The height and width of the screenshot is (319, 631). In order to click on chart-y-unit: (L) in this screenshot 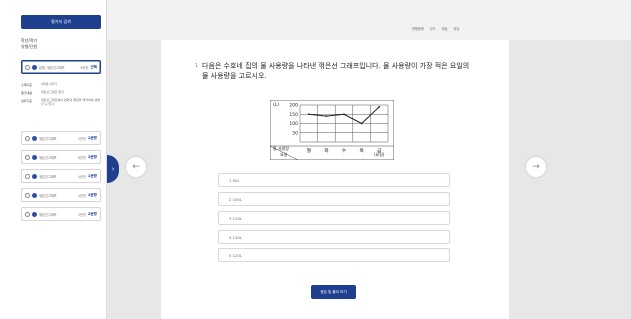, I will do `click(276, 105)`.